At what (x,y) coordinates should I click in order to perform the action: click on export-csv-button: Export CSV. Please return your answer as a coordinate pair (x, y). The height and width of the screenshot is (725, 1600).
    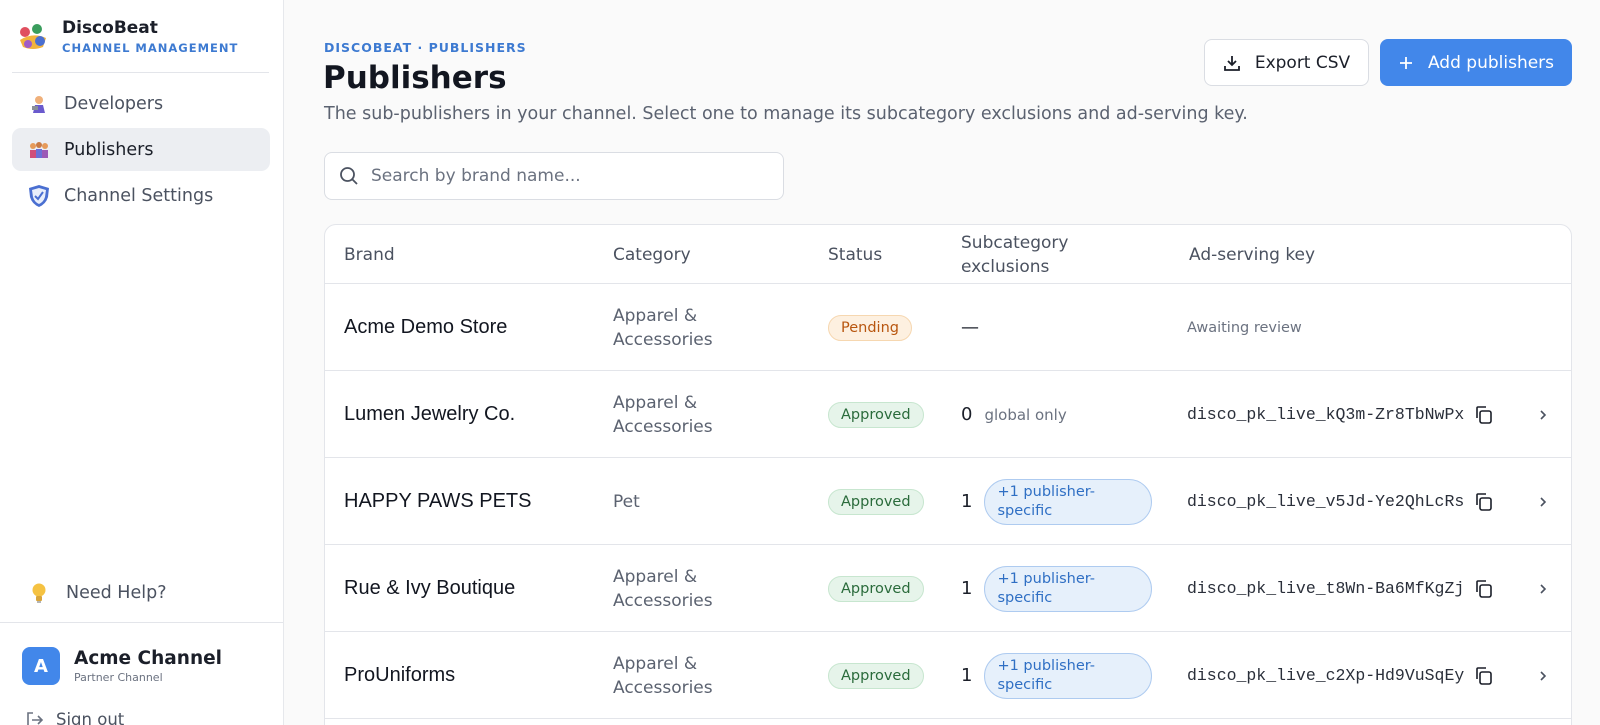
    Looking at the image, I should click on (1286, 62).